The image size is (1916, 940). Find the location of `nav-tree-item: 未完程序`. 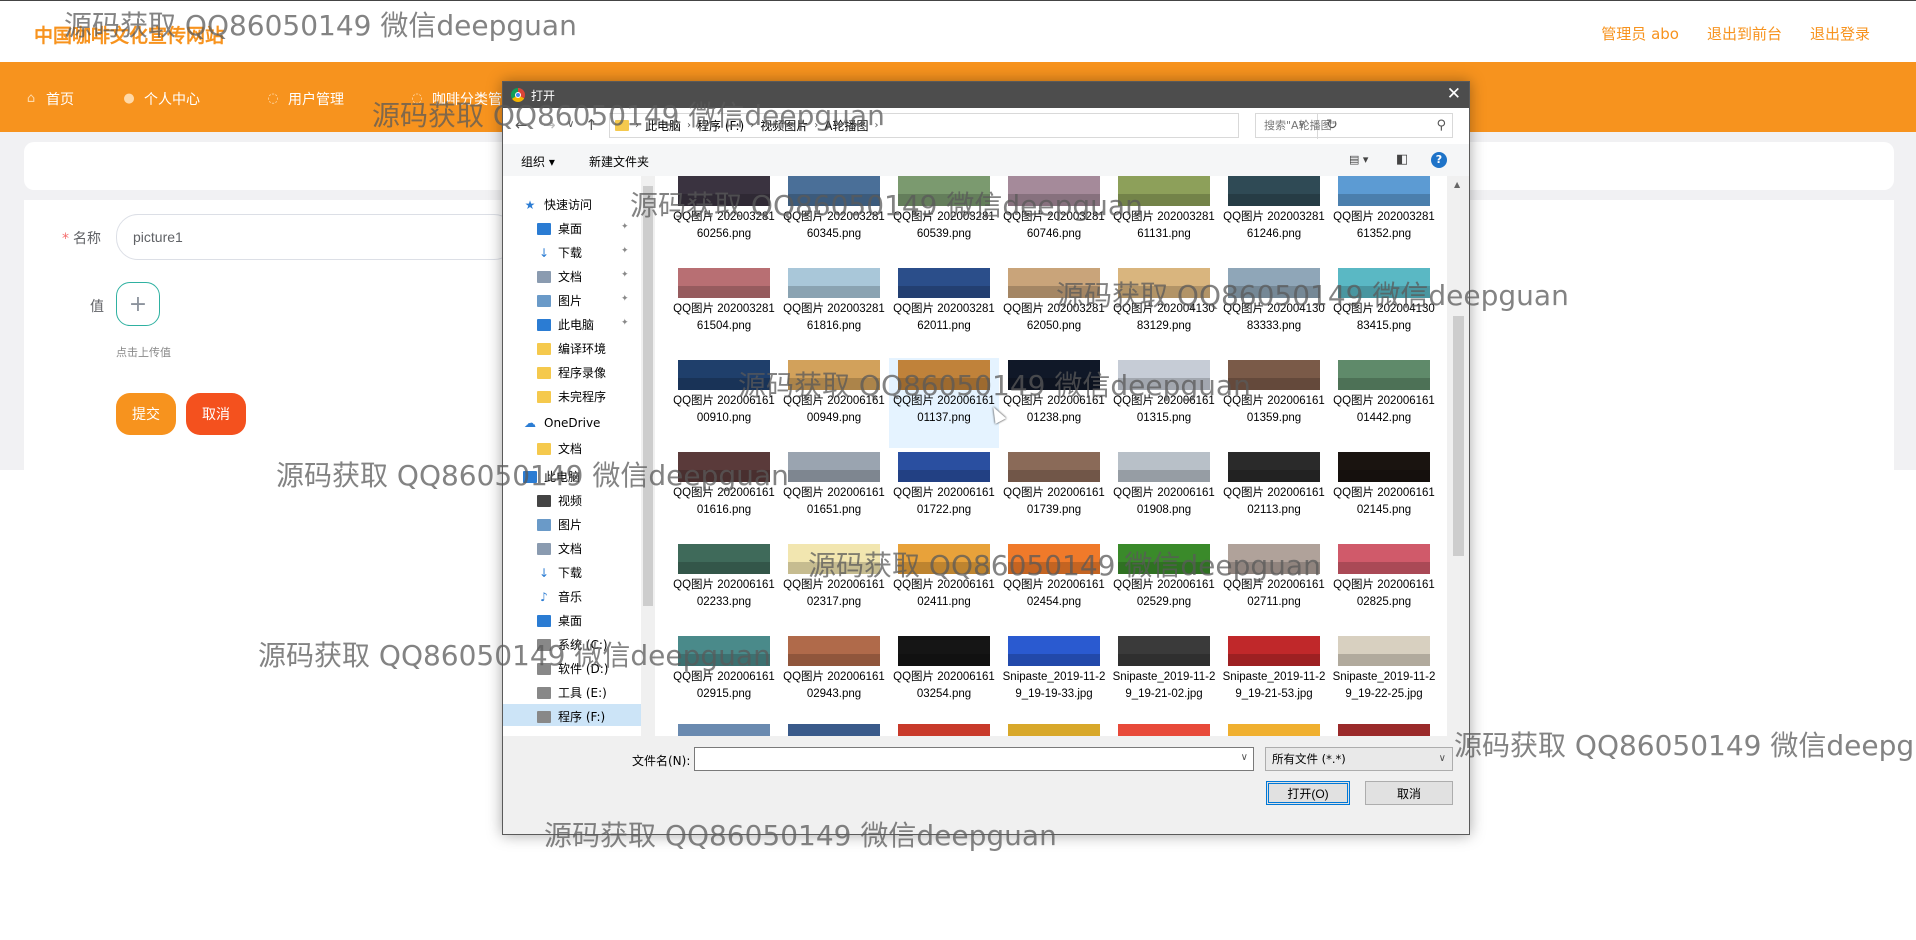

nav-tree-item: 未完程序 is located at coordinates (571, 396).